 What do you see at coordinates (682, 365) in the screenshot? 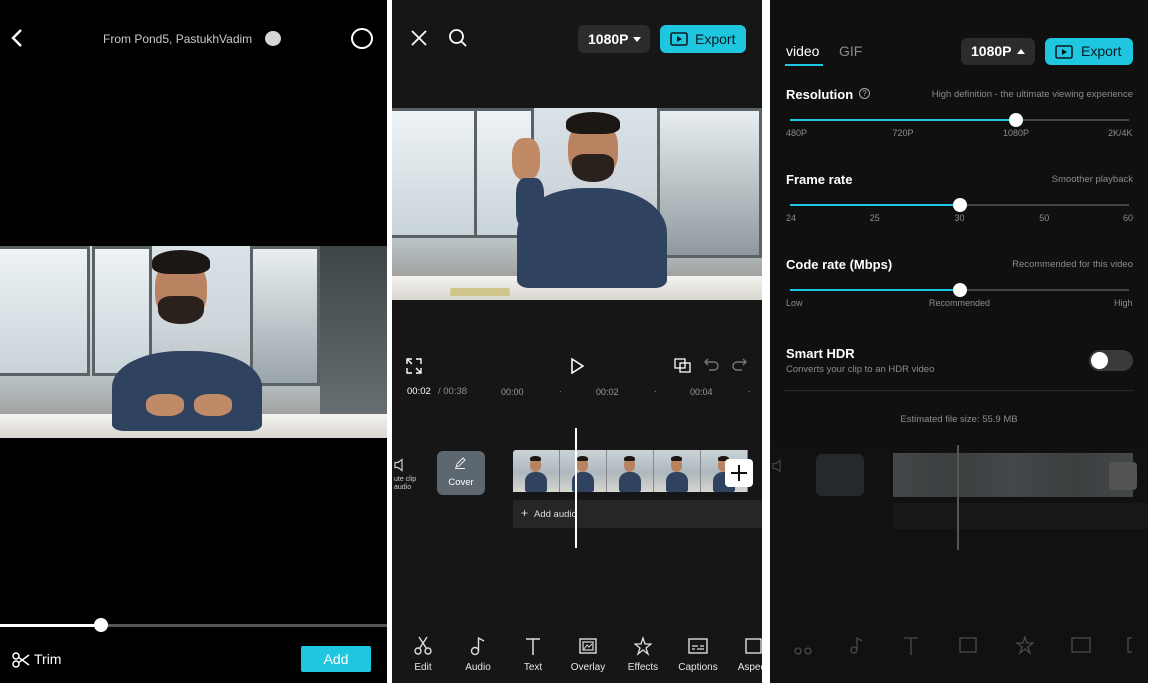
I see `keyframe-icon` at bounding box center [682, 365].